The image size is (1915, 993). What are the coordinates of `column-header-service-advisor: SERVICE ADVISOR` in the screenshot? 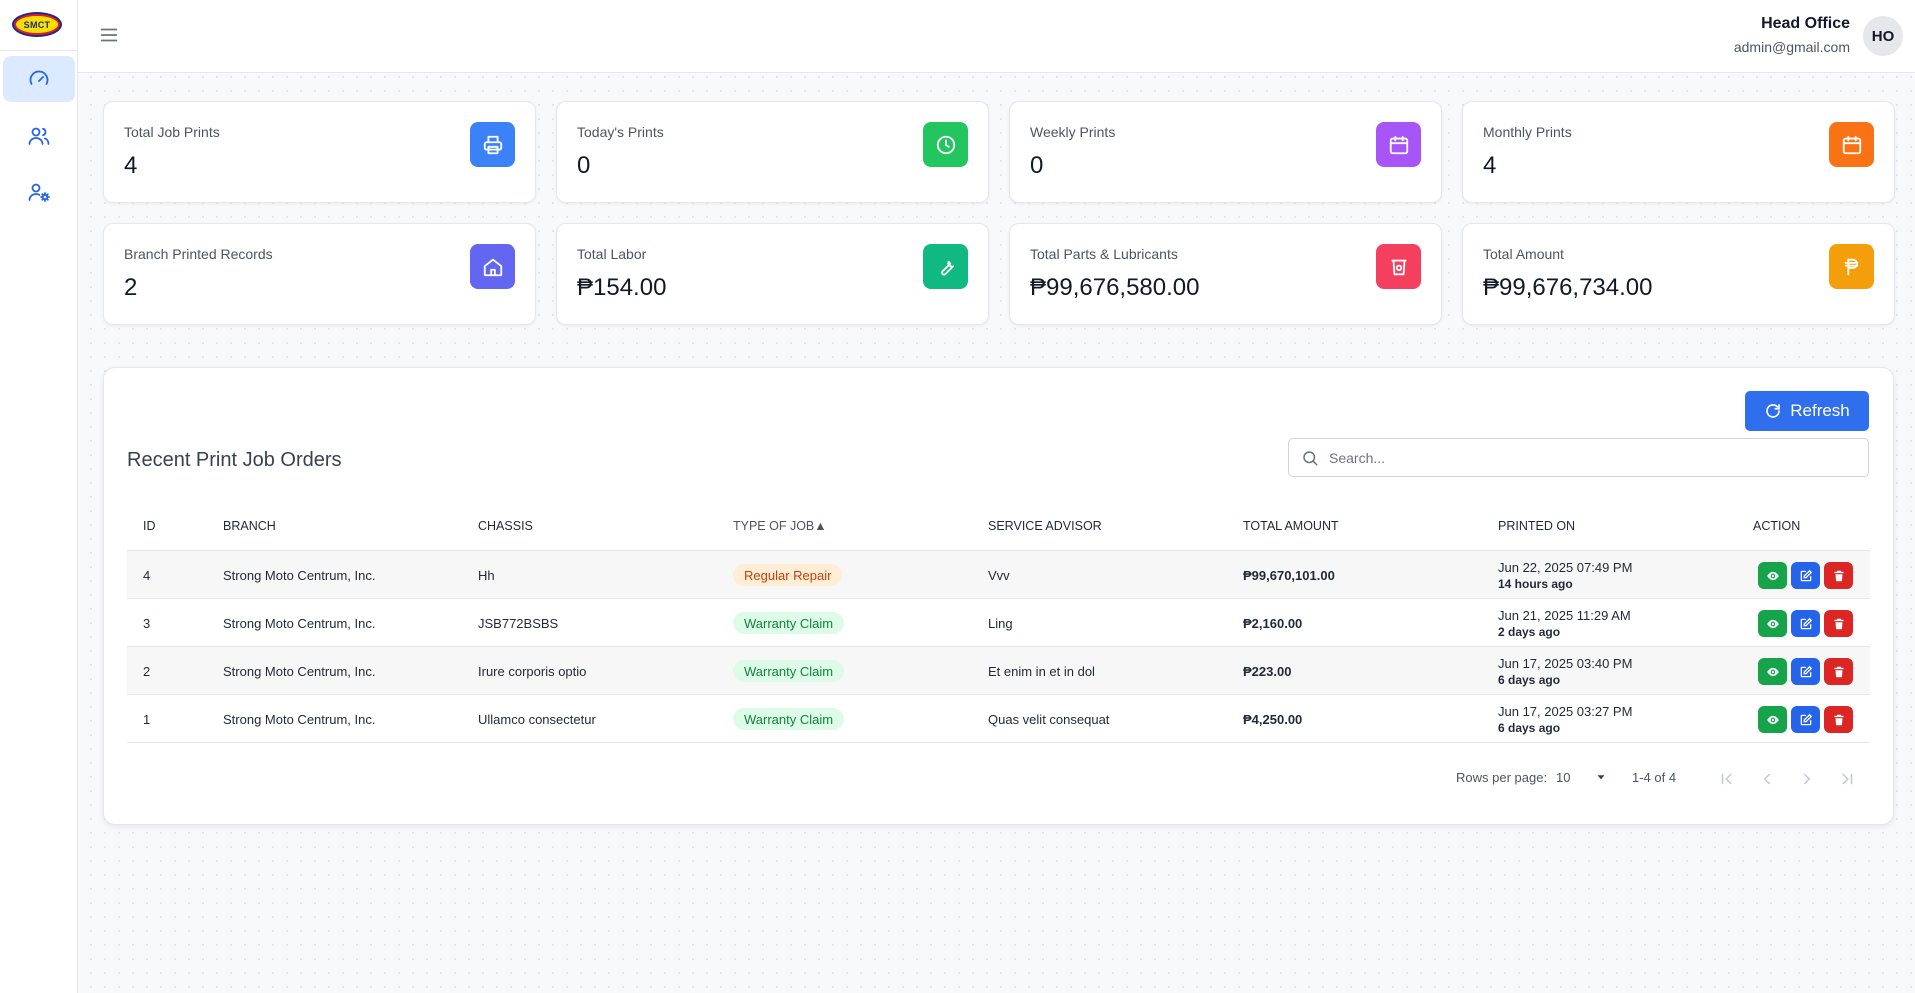 It's located at (1045, 526).